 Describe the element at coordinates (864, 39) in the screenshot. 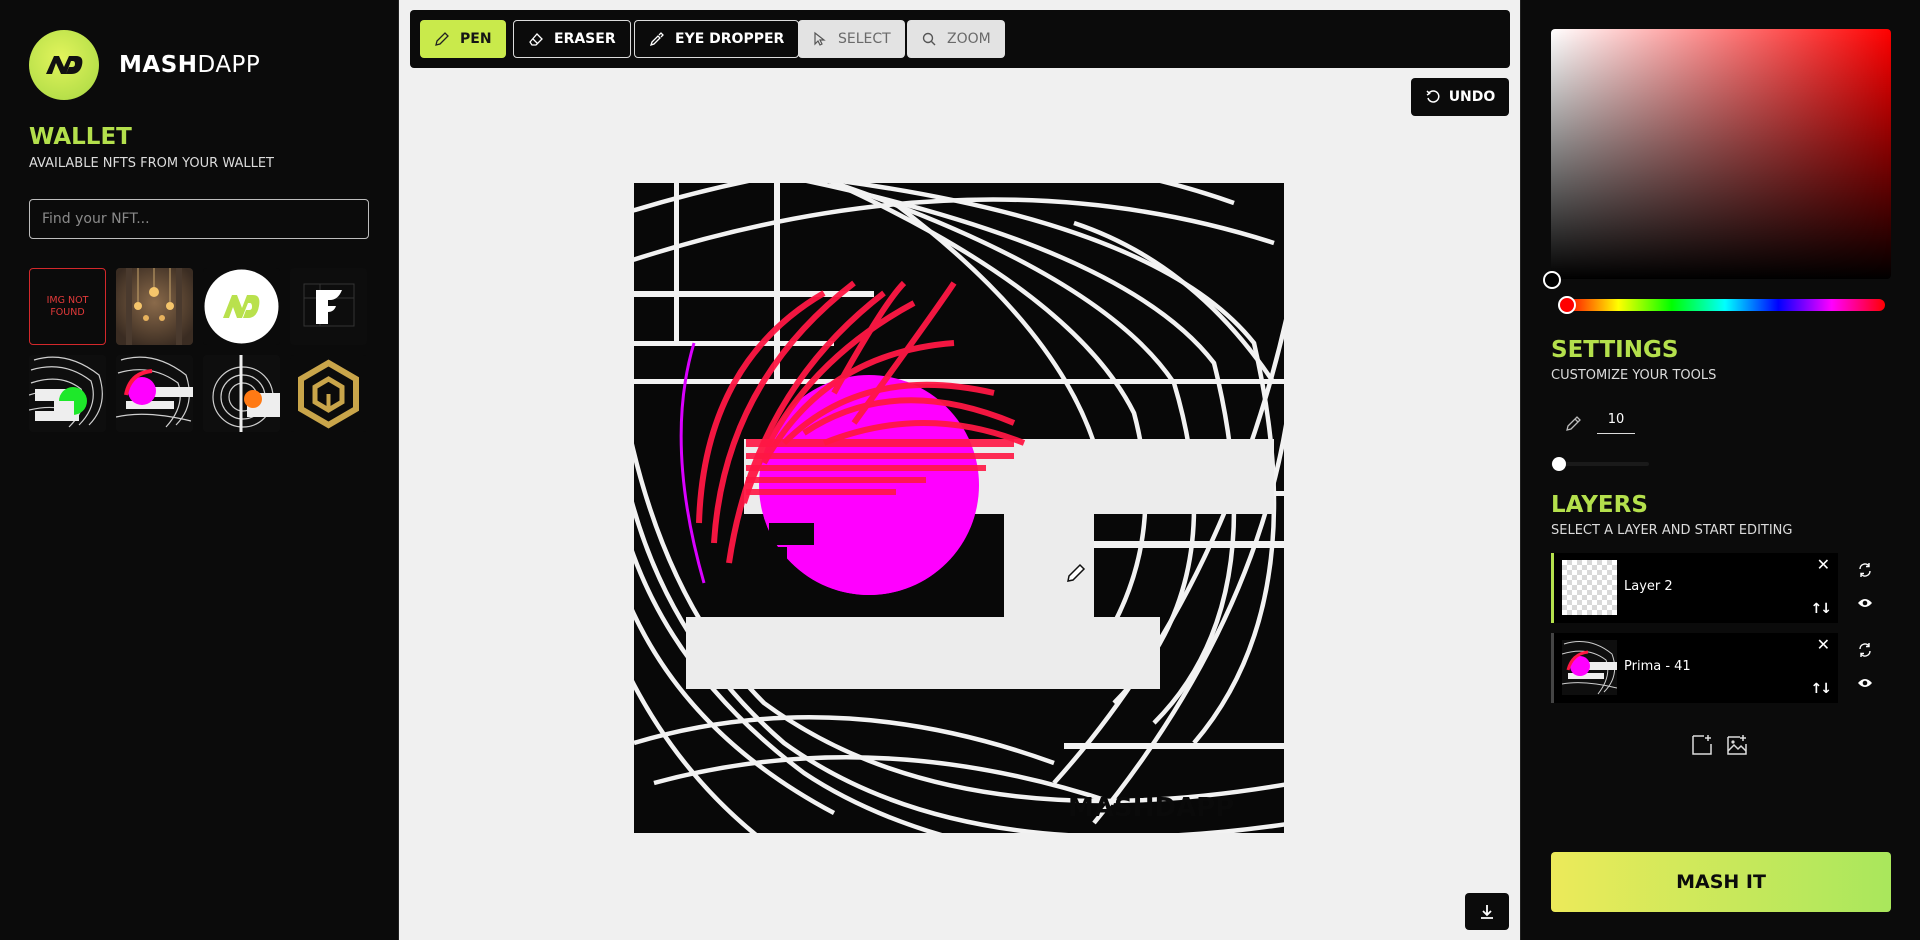

I see `select-tool-label: SELECT` at that location.